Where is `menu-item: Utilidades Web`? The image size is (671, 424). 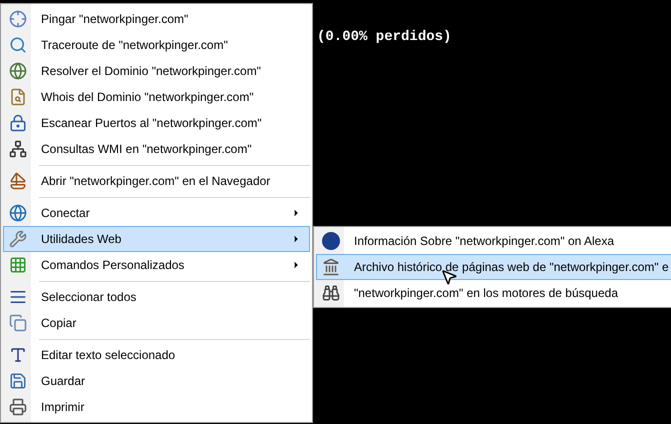 menu-item: Utilidades Web is located at coordinates (156, 239).